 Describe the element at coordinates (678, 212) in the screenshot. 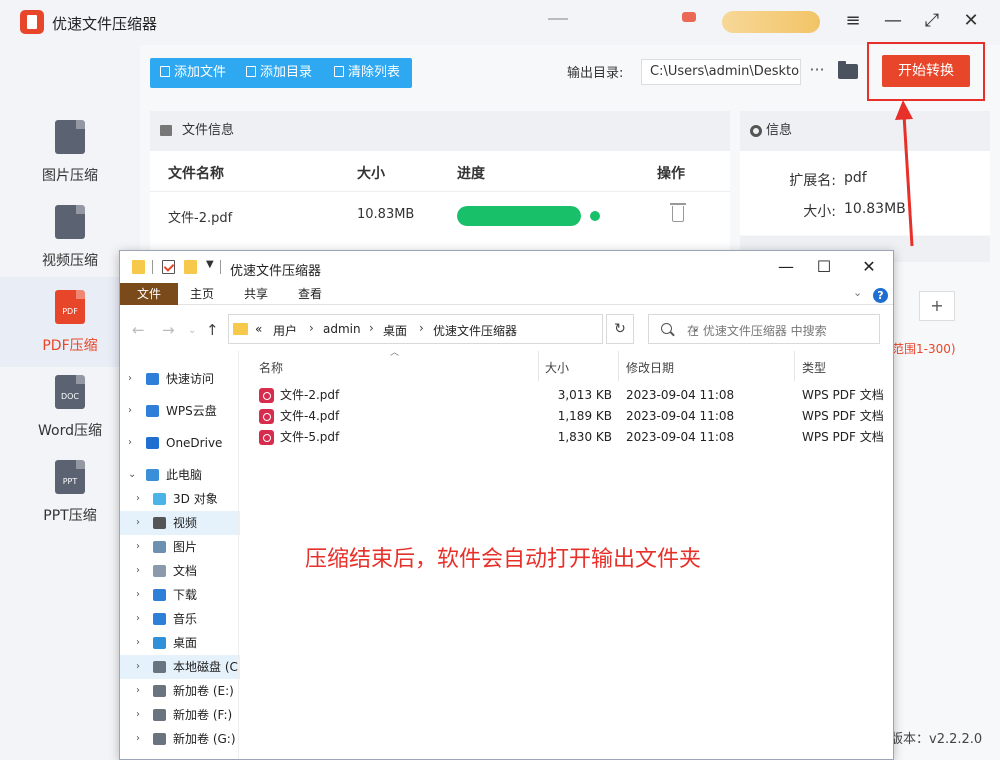

I see `delete-icon` at that location.